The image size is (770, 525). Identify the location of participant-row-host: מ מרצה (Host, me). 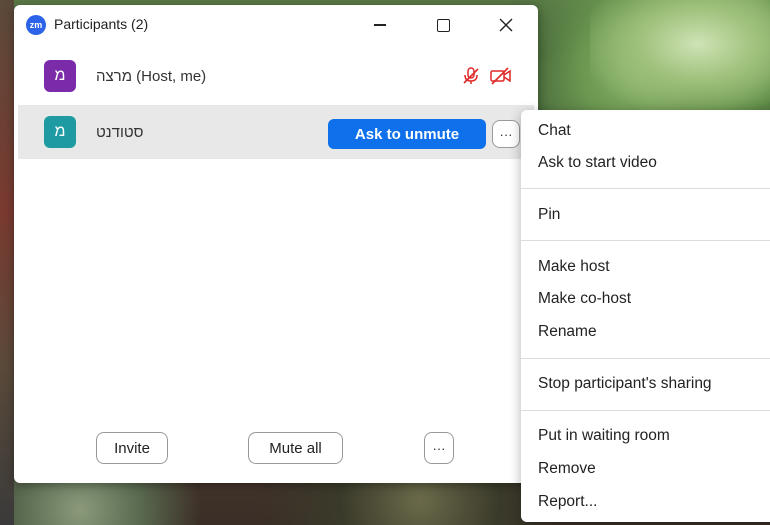
(276, 76).